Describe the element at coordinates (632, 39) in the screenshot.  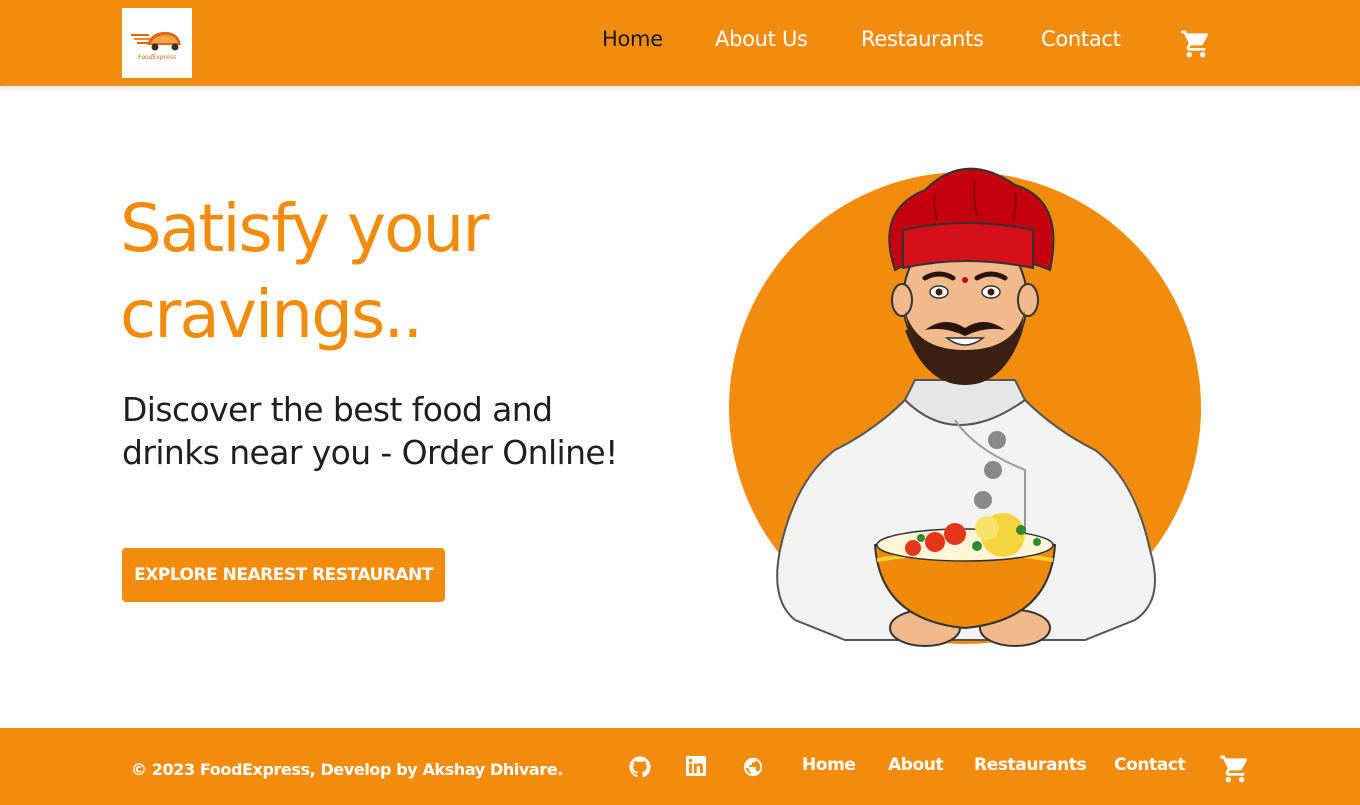
I see `nav-home: Home` at that location.